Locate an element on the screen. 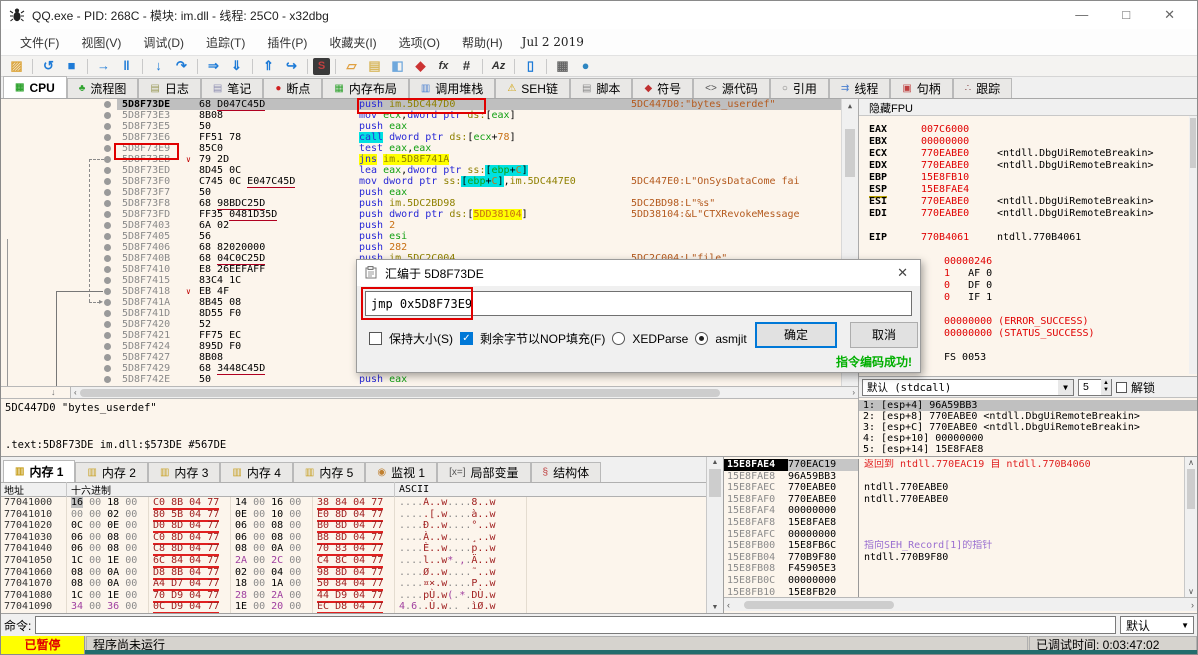 The height and width of the screenshot is (655, 1198). register-row-ESI: ESI 770EABE0 <ntdll.DbgUiRemoteBreakin> is located at coordinates (1033, 202).